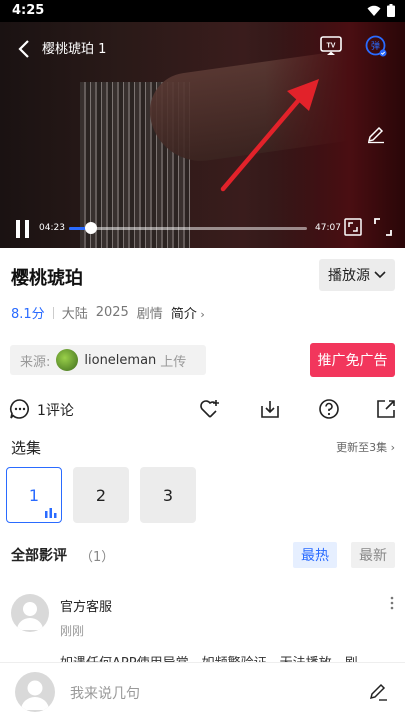  I want to click on episodes-update-link: 更新至3集 ›, so click(365, 447).